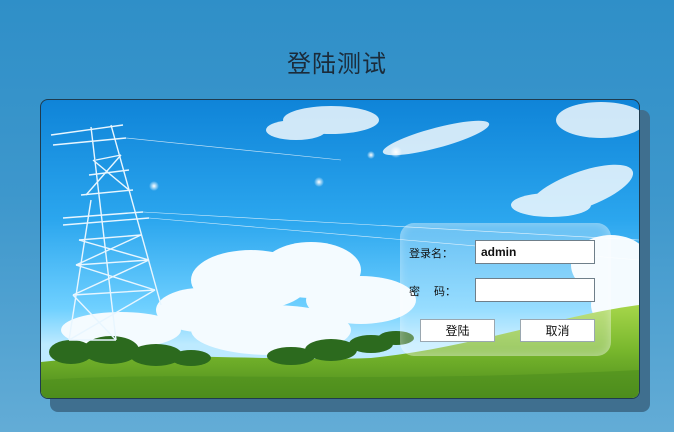 The image size is (674, 432). Describe the element at coordinates (557, 330) in the screenshot. I see `cancel-button: 取消` at that location.